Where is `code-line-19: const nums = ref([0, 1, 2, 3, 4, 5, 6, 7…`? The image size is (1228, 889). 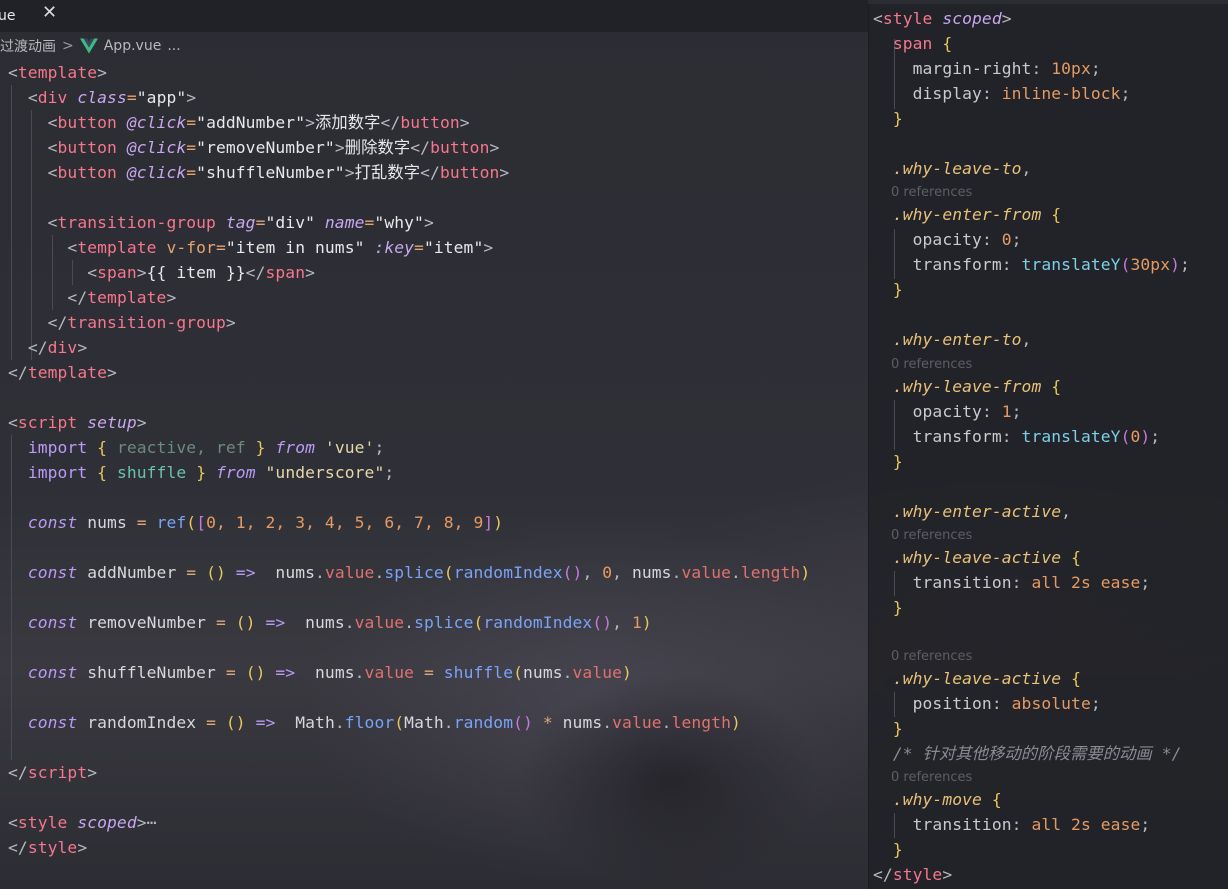
code-line-19: const nums = ref([0, 1, 2, 3, 4, 5, 6, 7… is located at coordinates (265, 522).